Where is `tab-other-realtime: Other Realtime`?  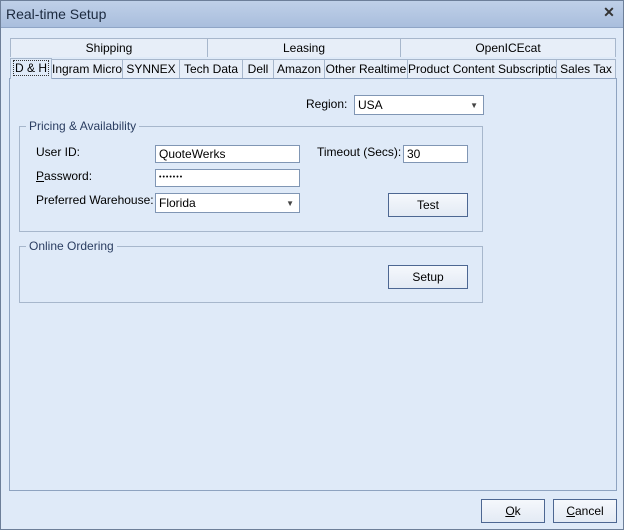 tab-other-realtime: Other Realtime is located at coordinates (366, 68).